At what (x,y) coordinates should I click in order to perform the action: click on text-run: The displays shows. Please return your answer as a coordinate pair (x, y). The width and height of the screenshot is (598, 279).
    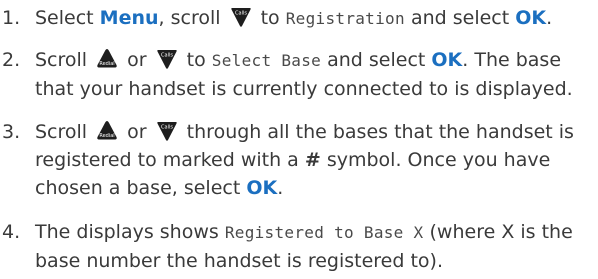
    Looking at the image, I should click on (130, 232).